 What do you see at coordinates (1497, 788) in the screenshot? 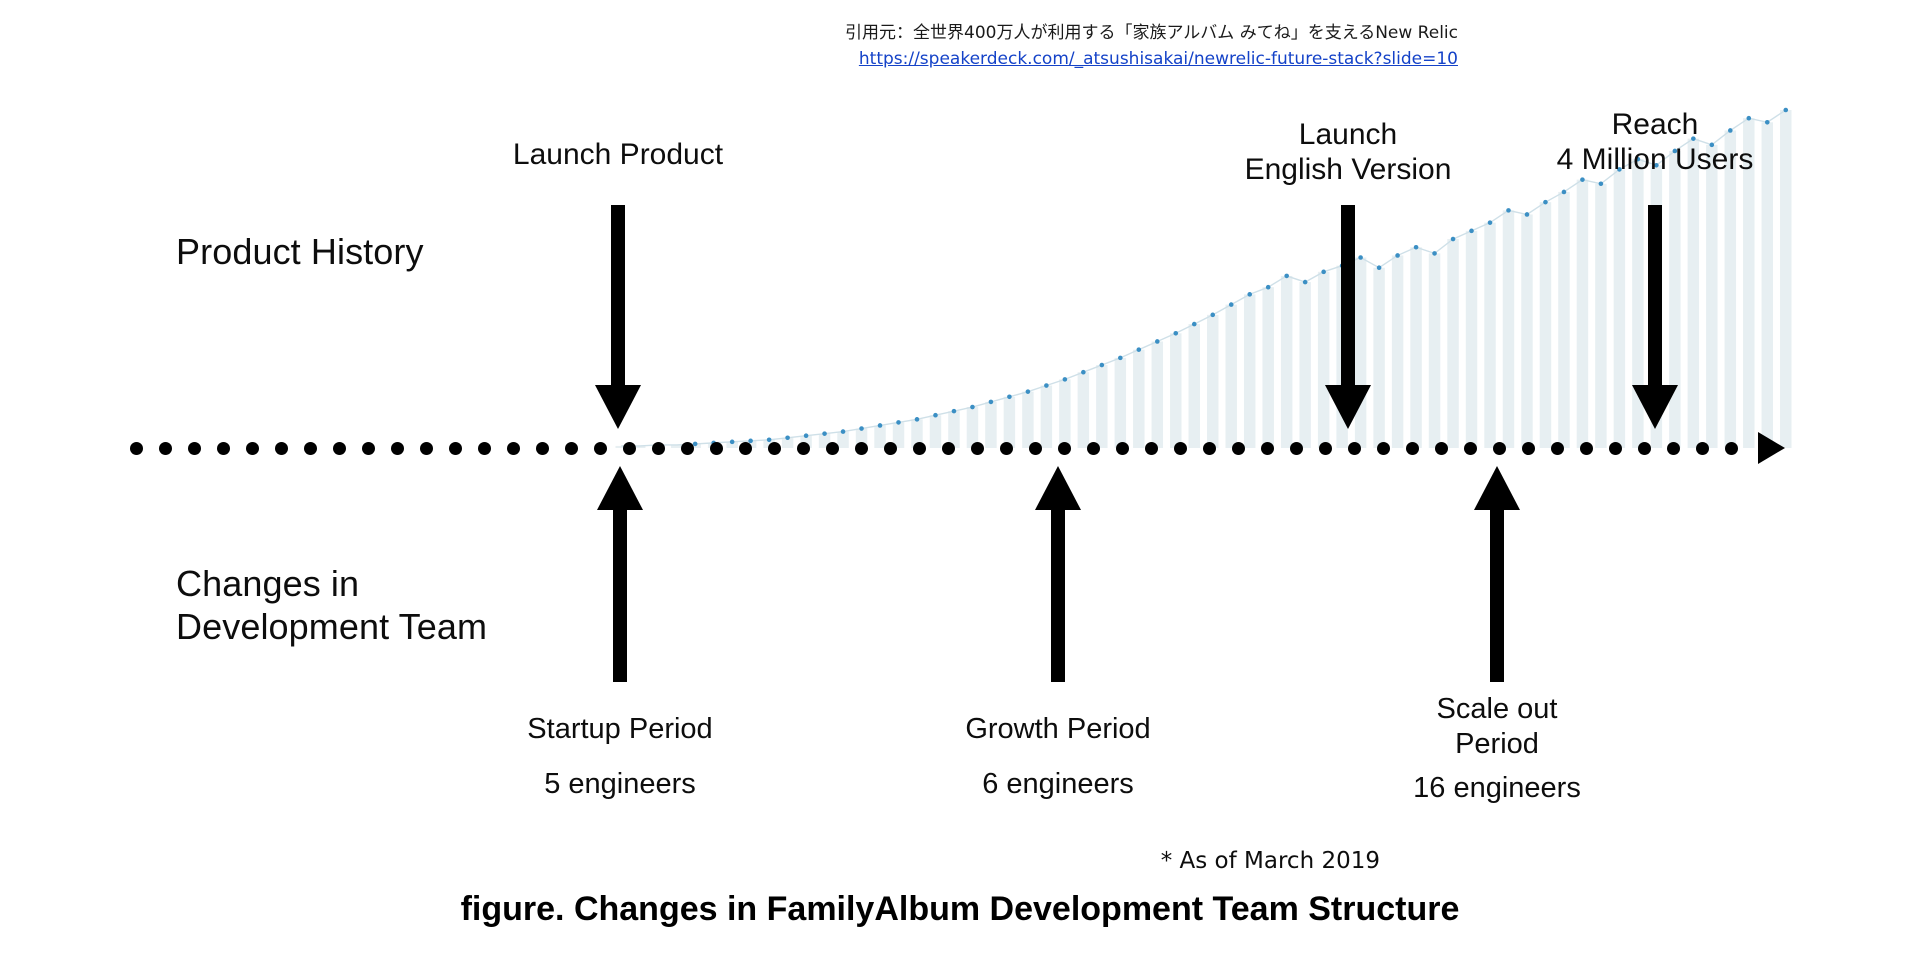
I see `phase-engineer-count: 16 engineers` at bounding box center [1497, 788].